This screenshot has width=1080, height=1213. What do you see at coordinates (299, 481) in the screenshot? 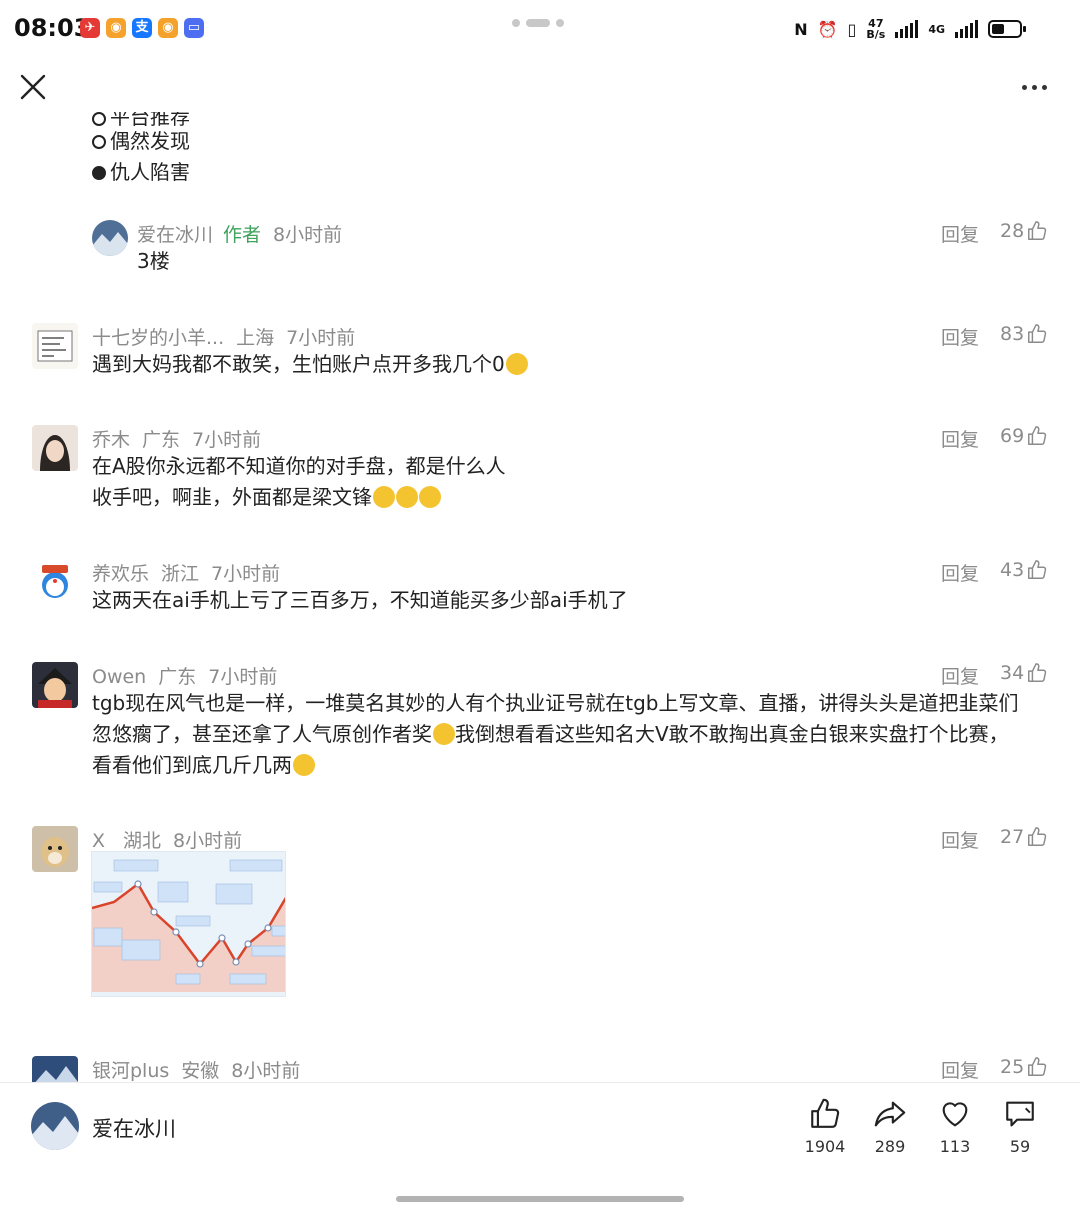
I see `comment-text: 在A股你永远都不知道你的对手盘，都是什么人 收手吧，啊韭，外面都是梁文锋` at bounding box center [299, 481].